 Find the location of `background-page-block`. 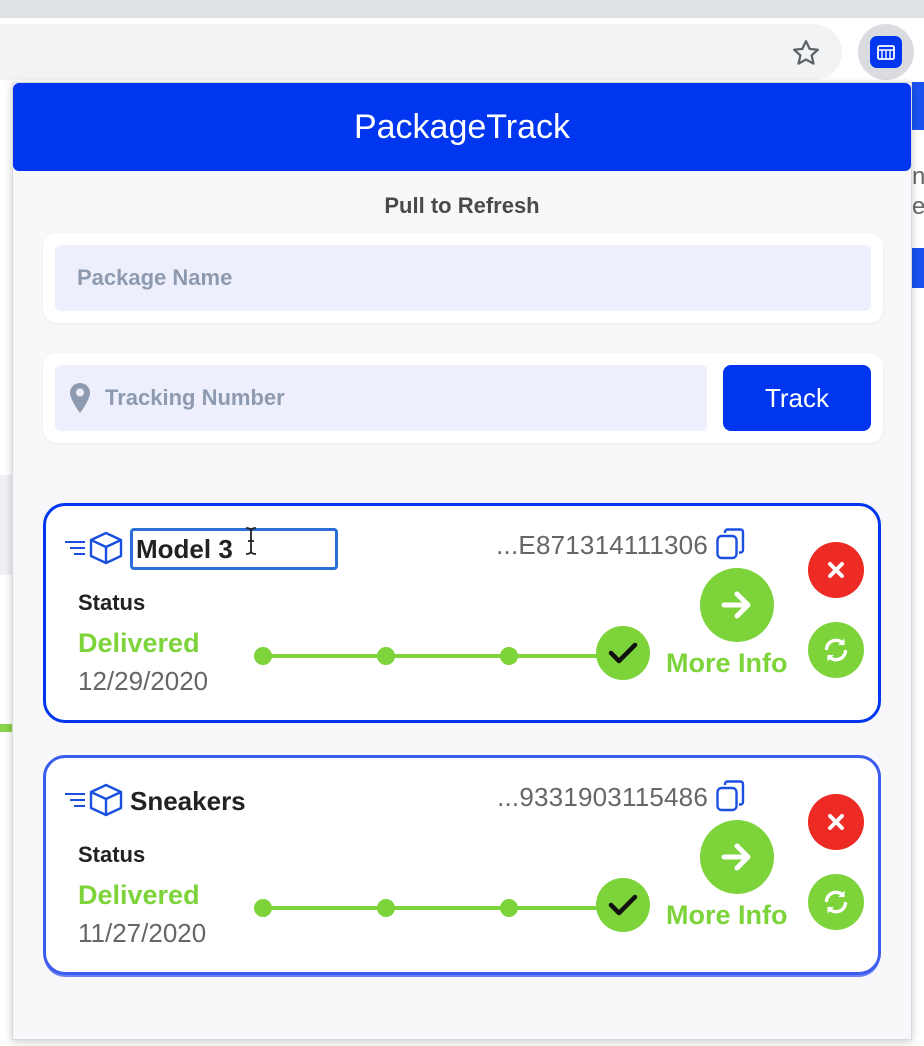

background-page-block is located at coordinates (6, 525).